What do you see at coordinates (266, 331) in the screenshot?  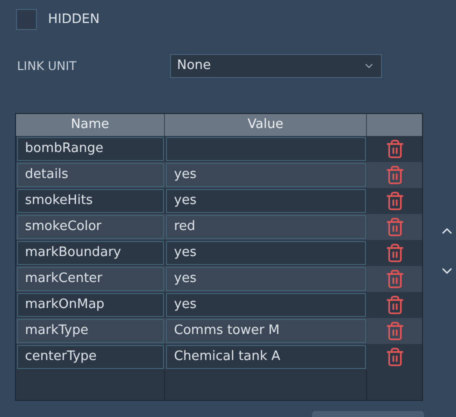 I see `value-cell: Comms tower M` at bounding box center [266, 331].